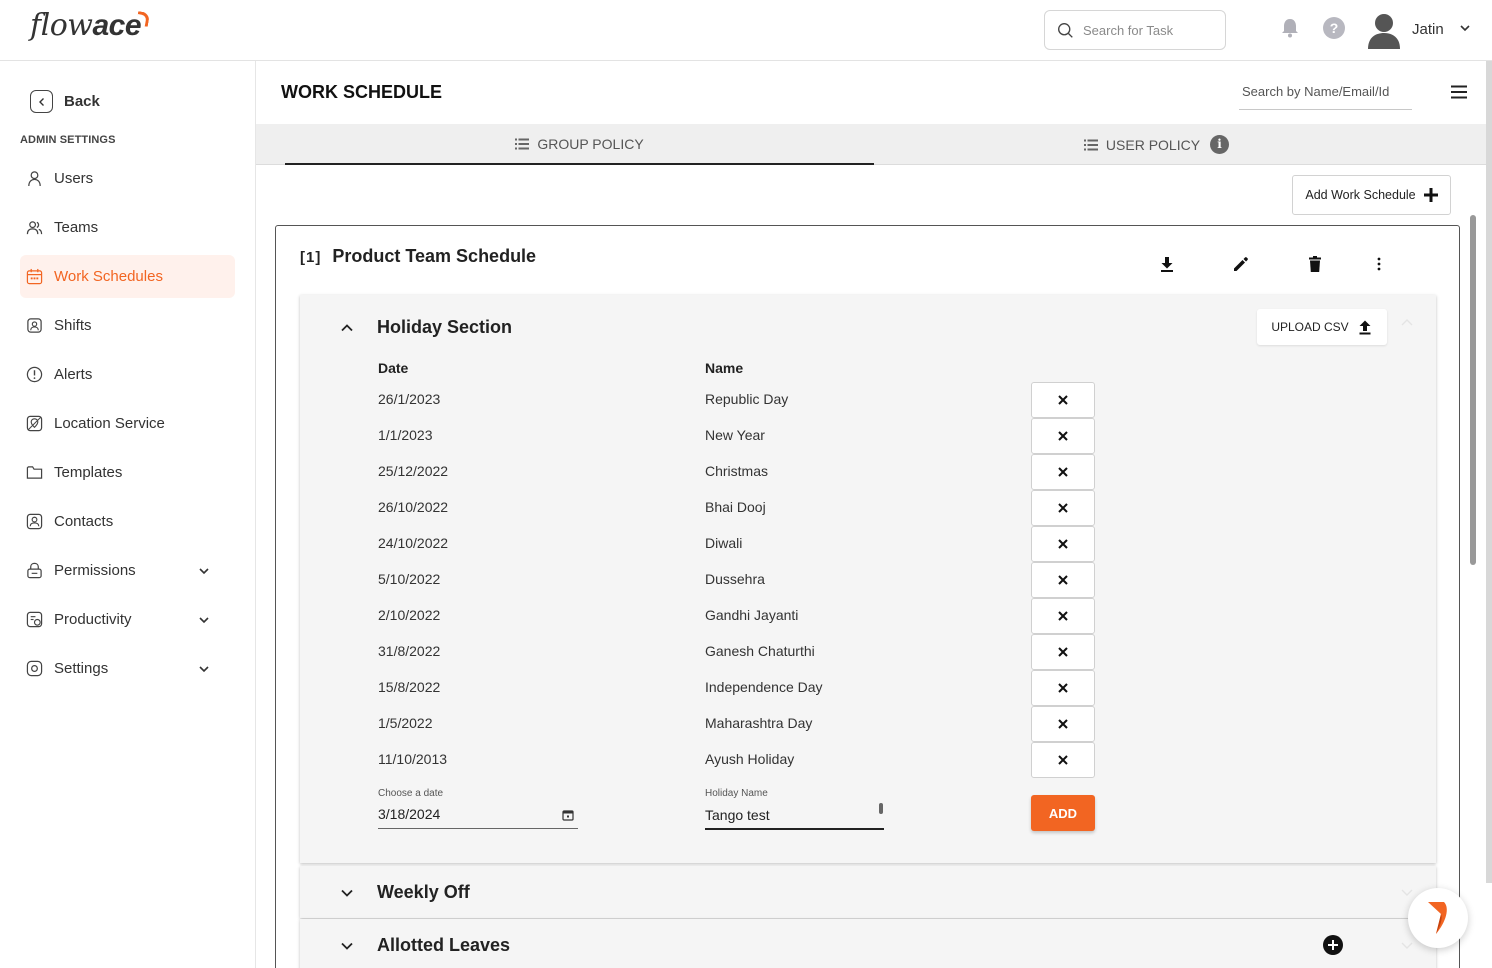 This screenshot has height=968, width=1492. What do you see at coordinates (868, 892) in the screenshot?
I see `weekly-off-panel: Weekly Off` at bounding box center [868, 892].